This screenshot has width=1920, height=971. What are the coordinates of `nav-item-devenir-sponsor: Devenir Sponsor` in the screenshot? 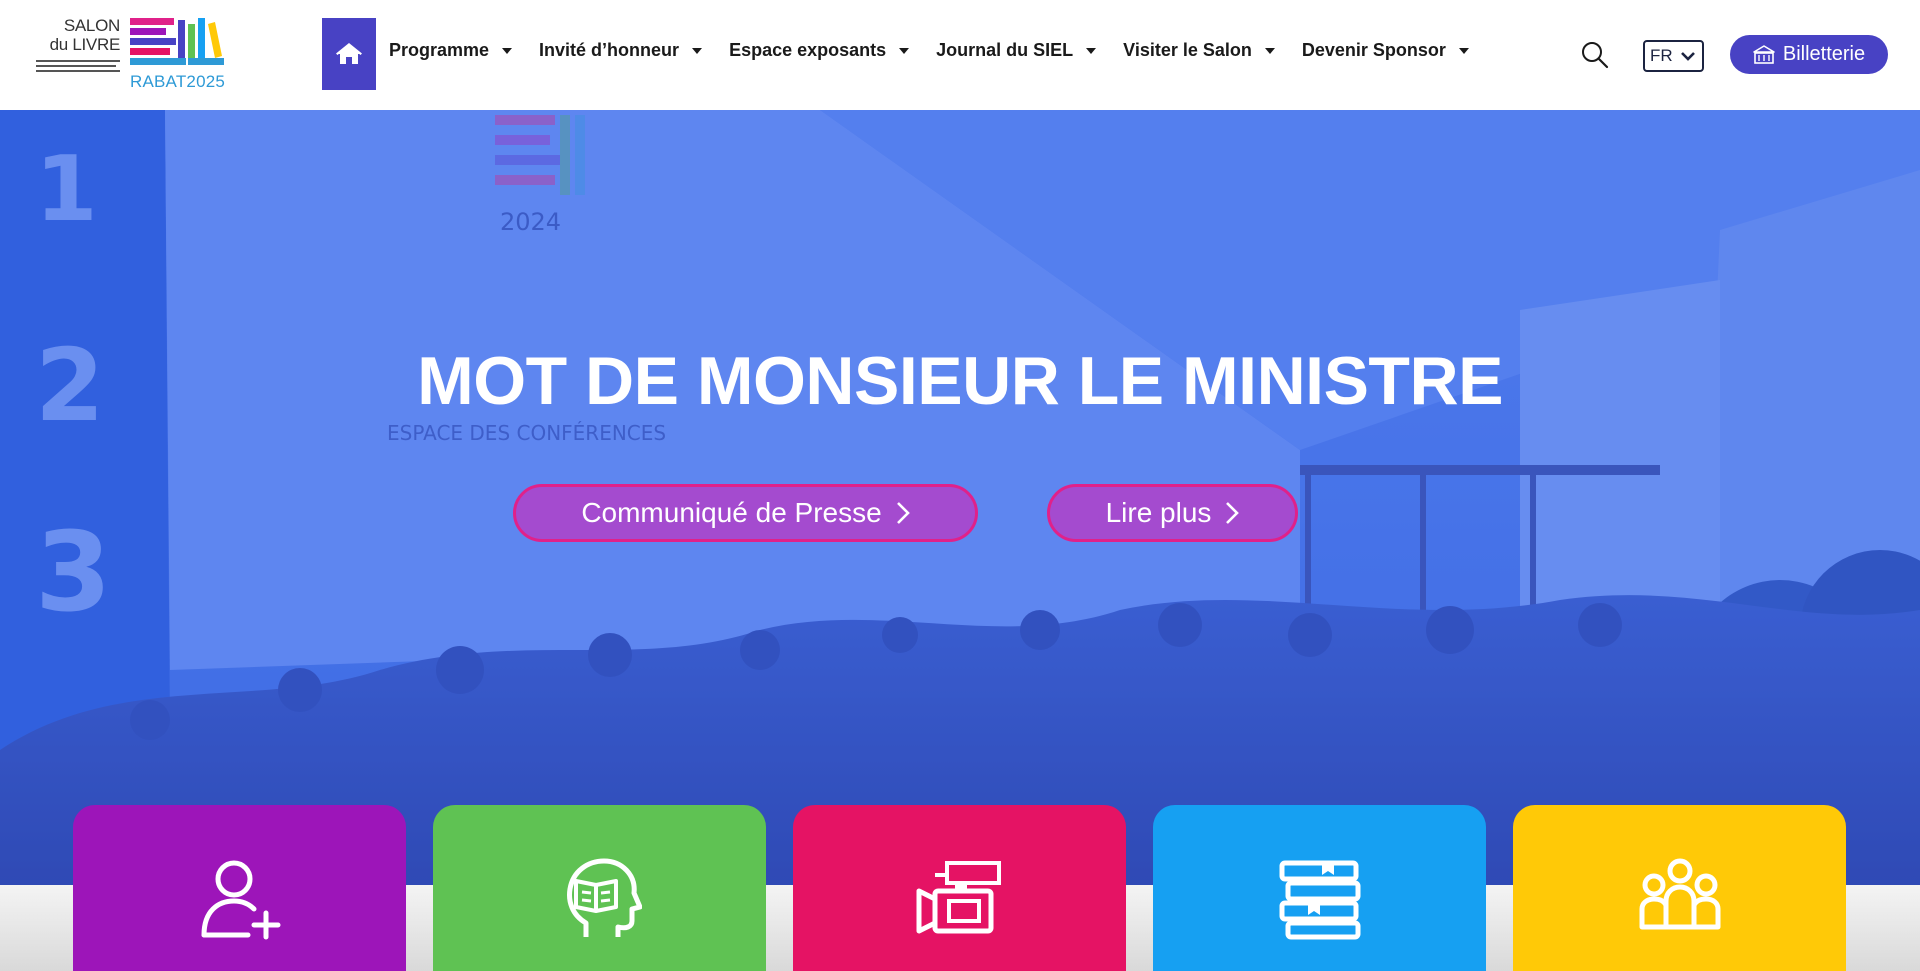 It's located at (1385, 50).